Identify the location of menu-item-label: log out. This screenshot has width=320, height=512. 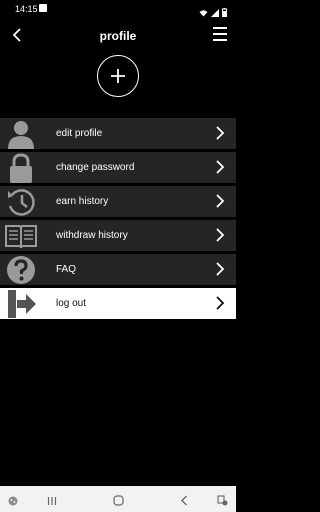
(71, 303).